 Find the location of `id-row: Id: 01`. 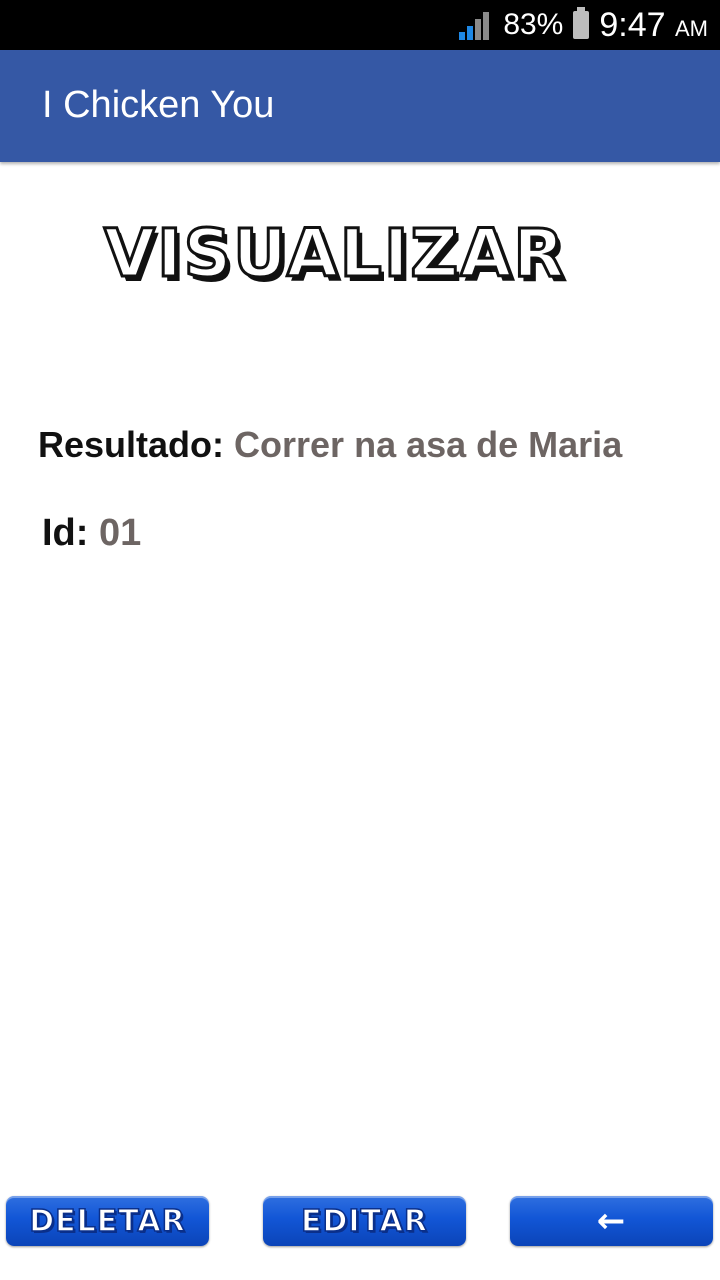

id-row: Id: 01 is located at coordinates (91, 533).